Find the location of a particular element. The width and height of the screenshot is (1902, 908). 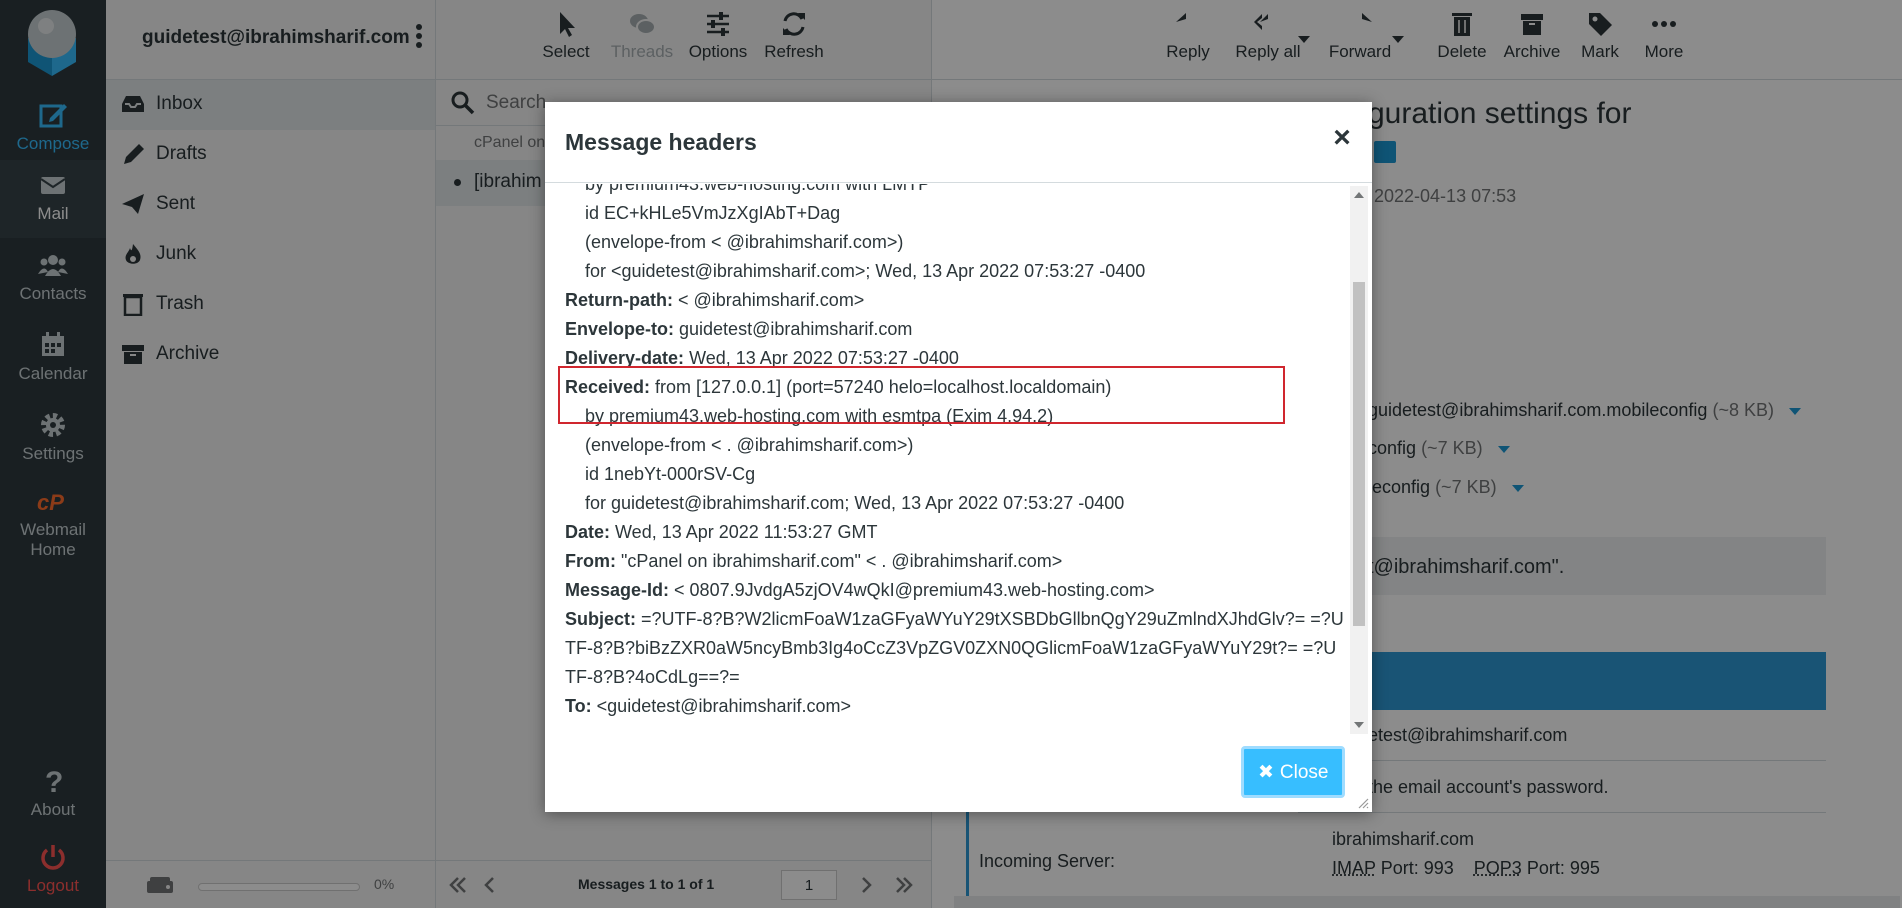

scroll-down-icon is located at coordinates (1359, 725).